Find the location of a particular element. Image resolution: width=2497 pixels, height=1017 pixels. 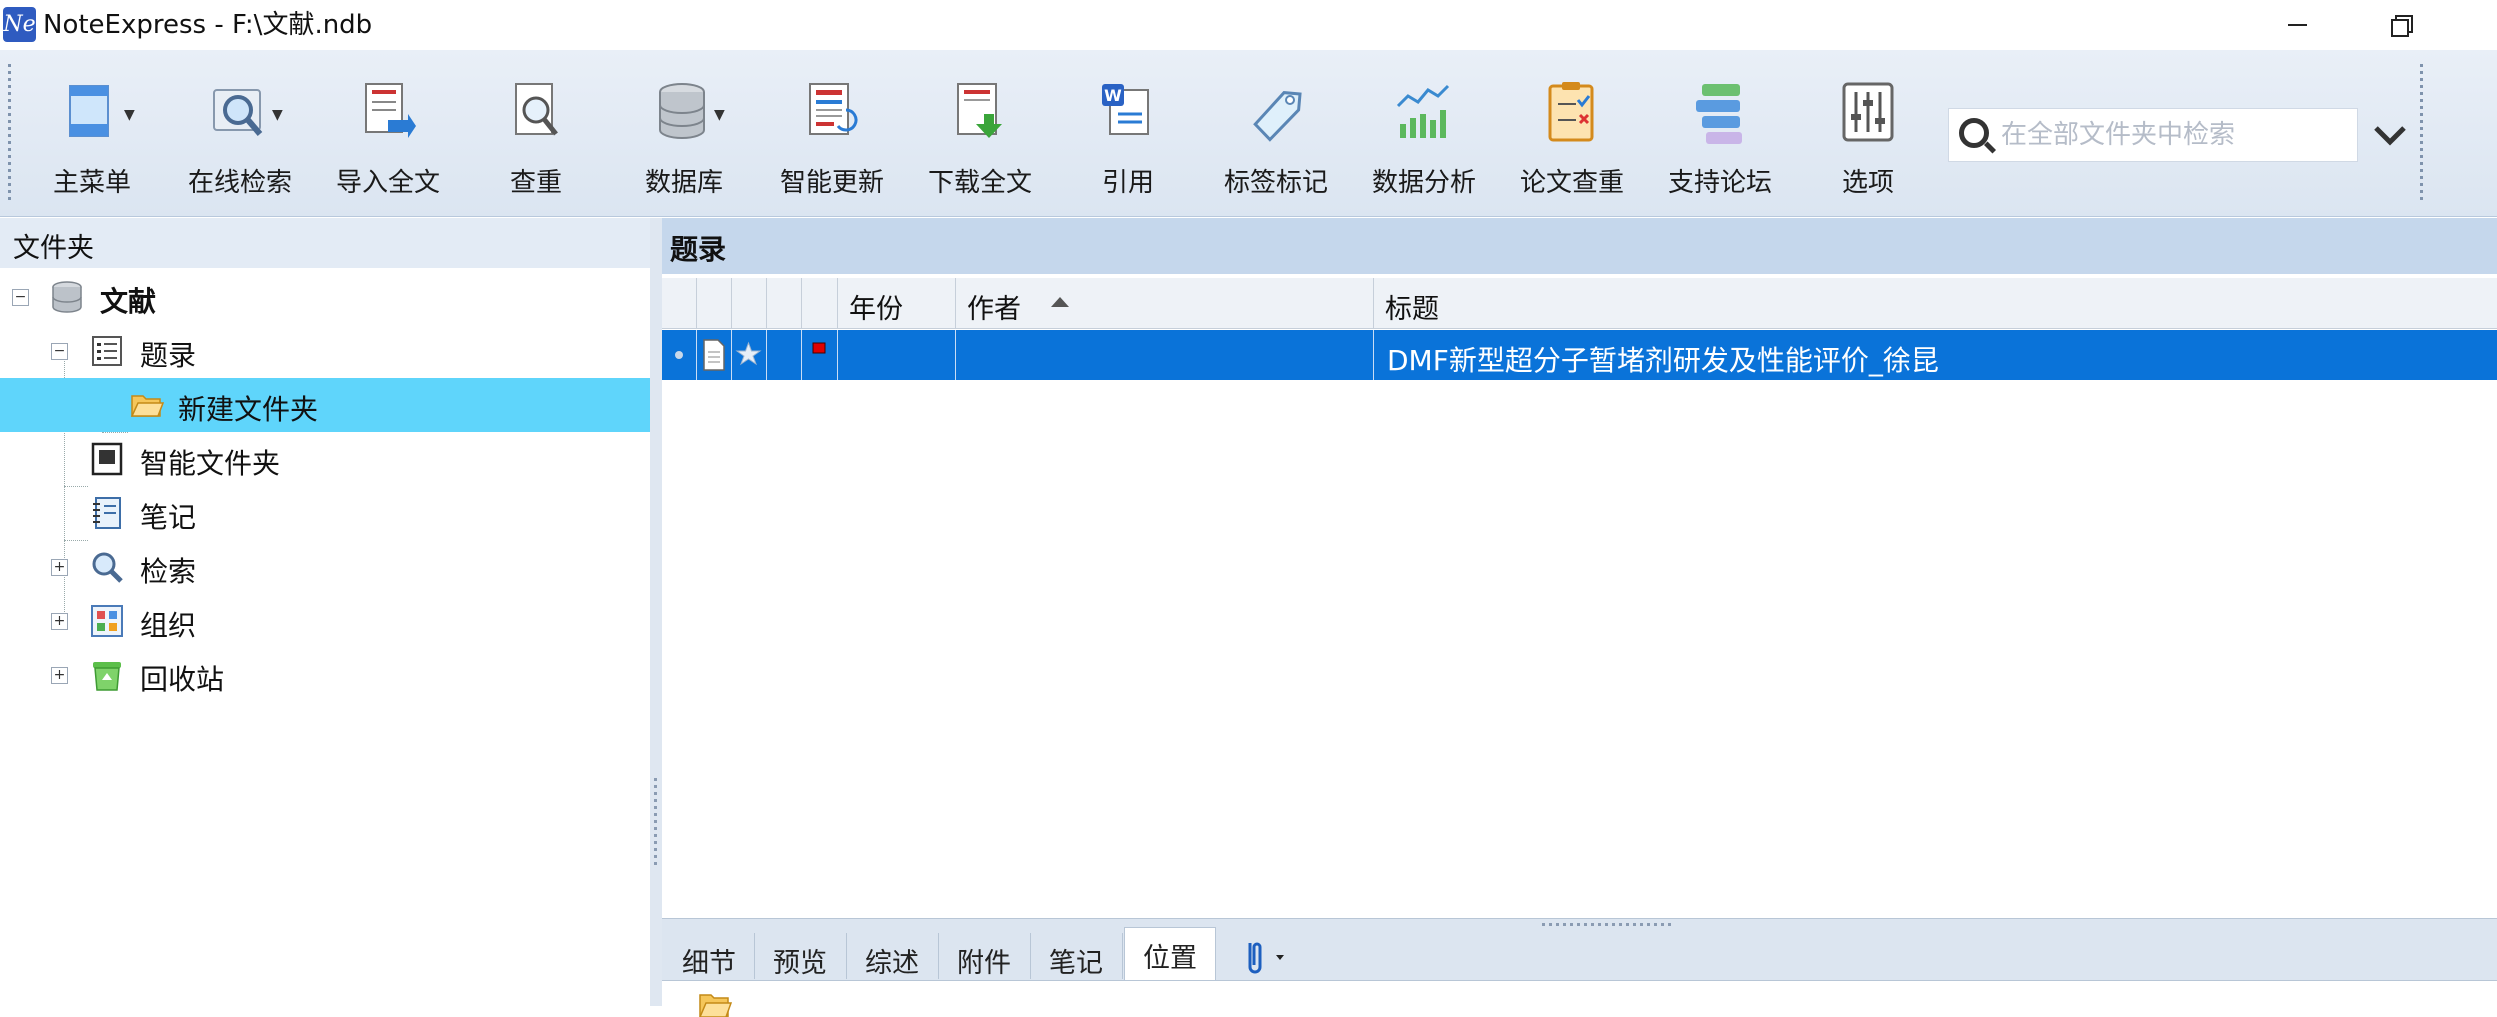

column-label: 年份 is located at coordinates (876, 309).